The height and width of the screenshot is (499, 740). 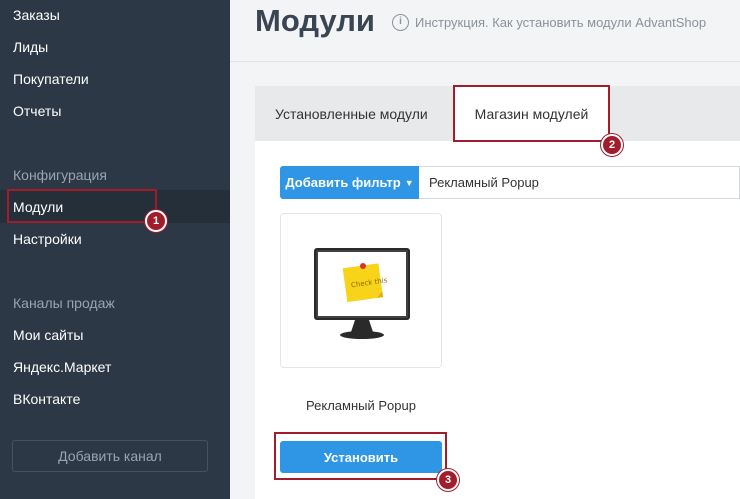 What do you see at coordinates (579, 182) in the screenshot?
I see `filter-search-input: Рекламный Popup` at bounding box center [579, 182].